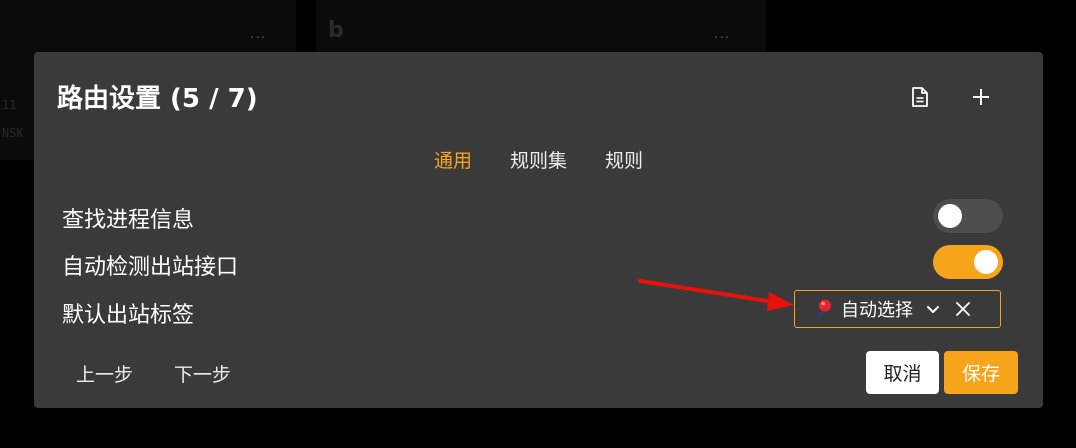 The width and height of the screenshot is (1076, 448). I want to click on settings-tabs: 通用 规则集 规则, so click(538, 159).